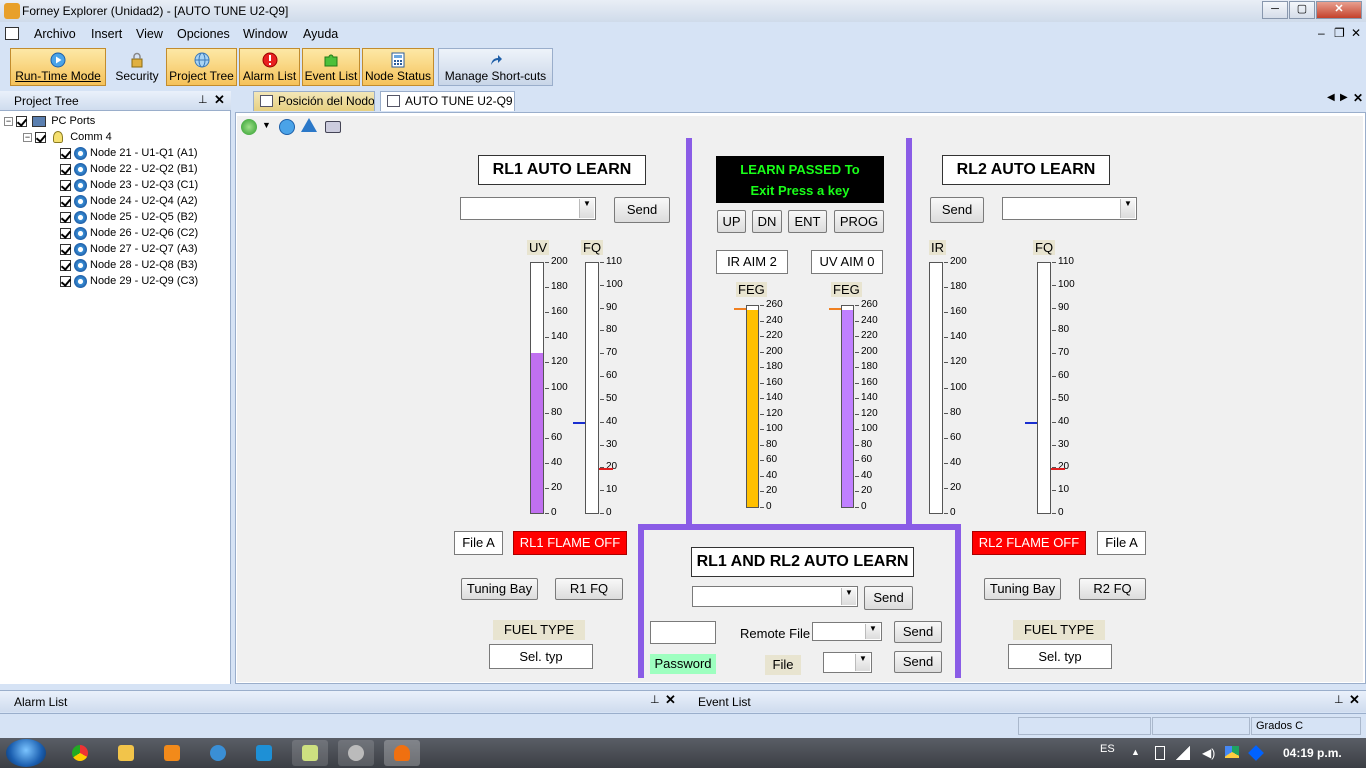 The height and width of the screenshot is (768, 1366). What do you see at coordinates (1107, 749) in the screenshot?
I see `language-indicator: ES` at bounding box center [1107, 749].